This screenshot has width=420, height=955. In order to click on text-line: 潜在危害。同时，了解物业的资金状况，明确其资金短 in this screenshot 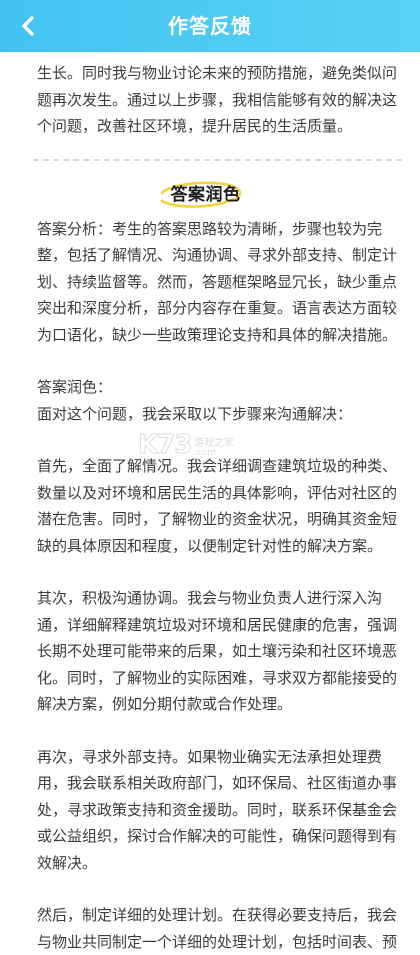, I will do `click(217, 519)`.